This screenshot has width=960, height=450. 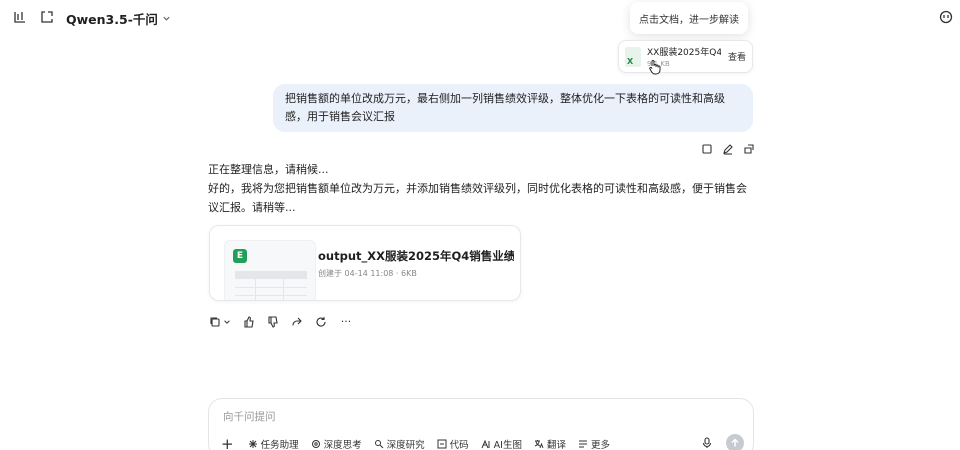 I want to click on top-bar: Qwen3.5-千问, so click(x=480, y=18).